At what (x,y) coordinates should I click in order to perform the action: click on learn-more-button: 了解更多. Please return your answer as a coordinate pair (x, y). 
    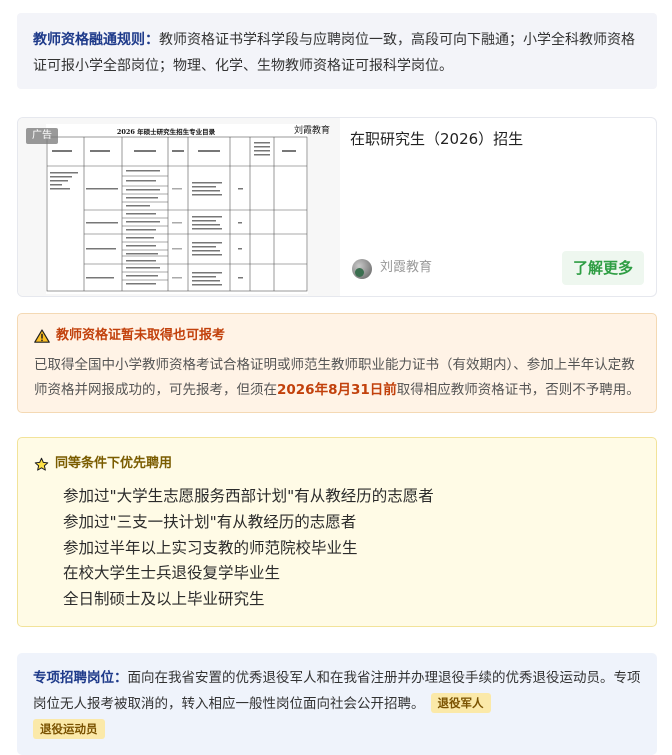
    Looking at the image, I should click on (603, 268).